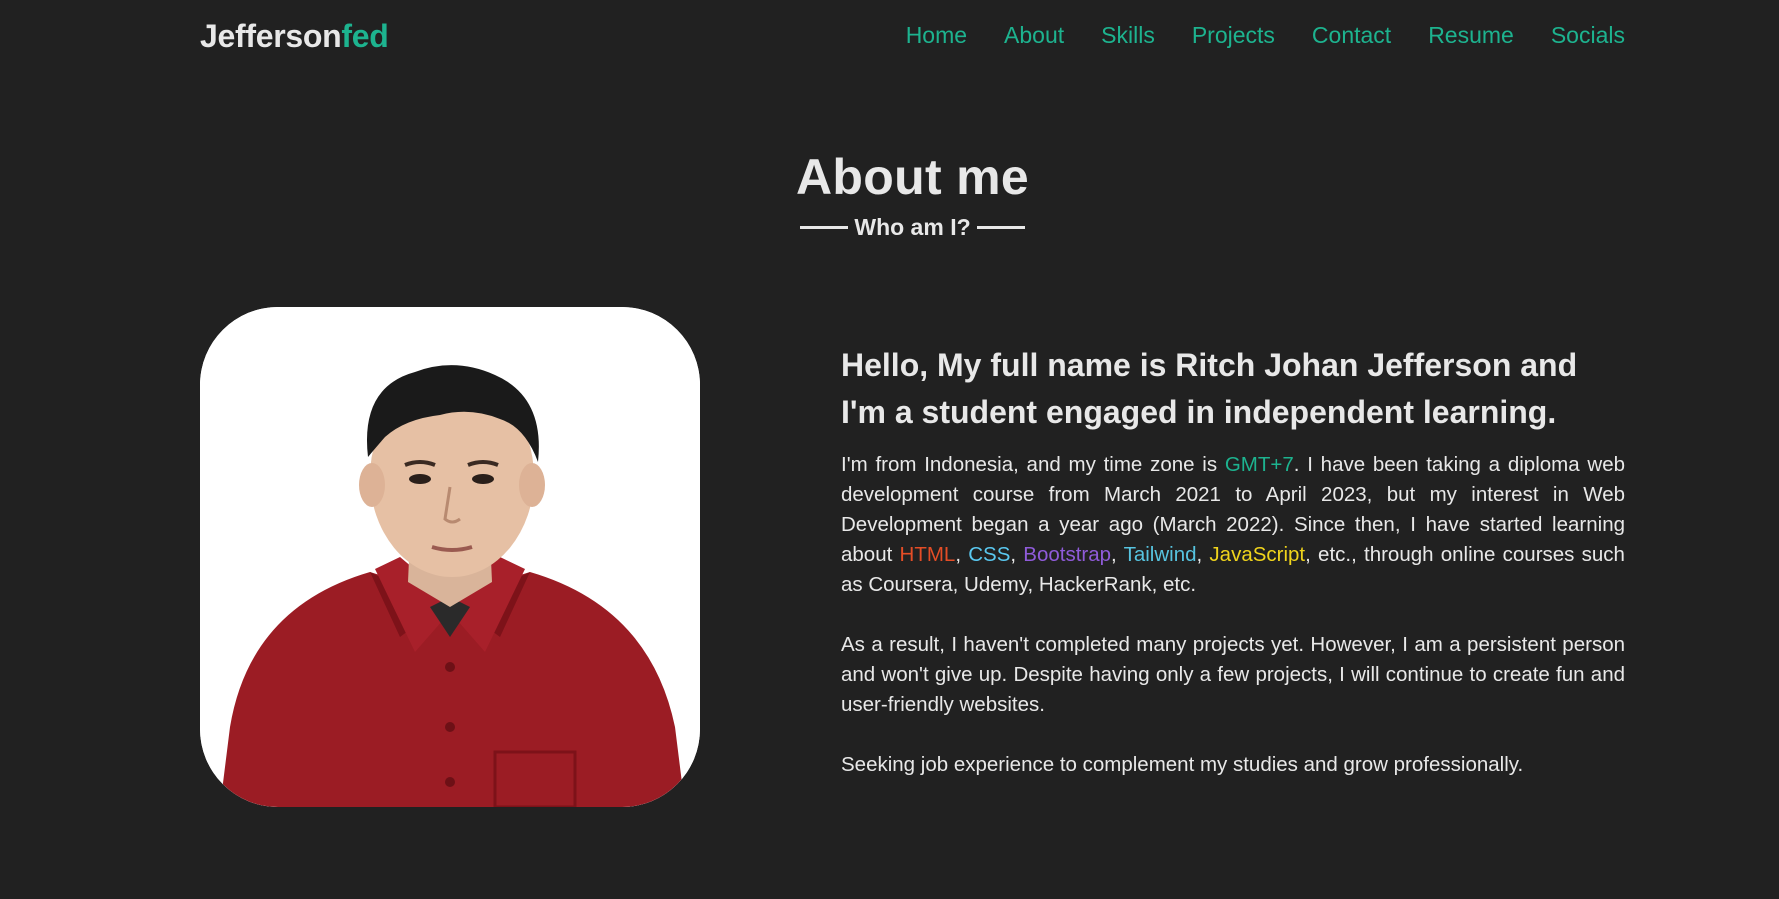 This screenshot has width=1779, height=899. Describe the element at coordinates (1471, 35) in the screenshot. I see `nav-link-resume: Resume` at that location.